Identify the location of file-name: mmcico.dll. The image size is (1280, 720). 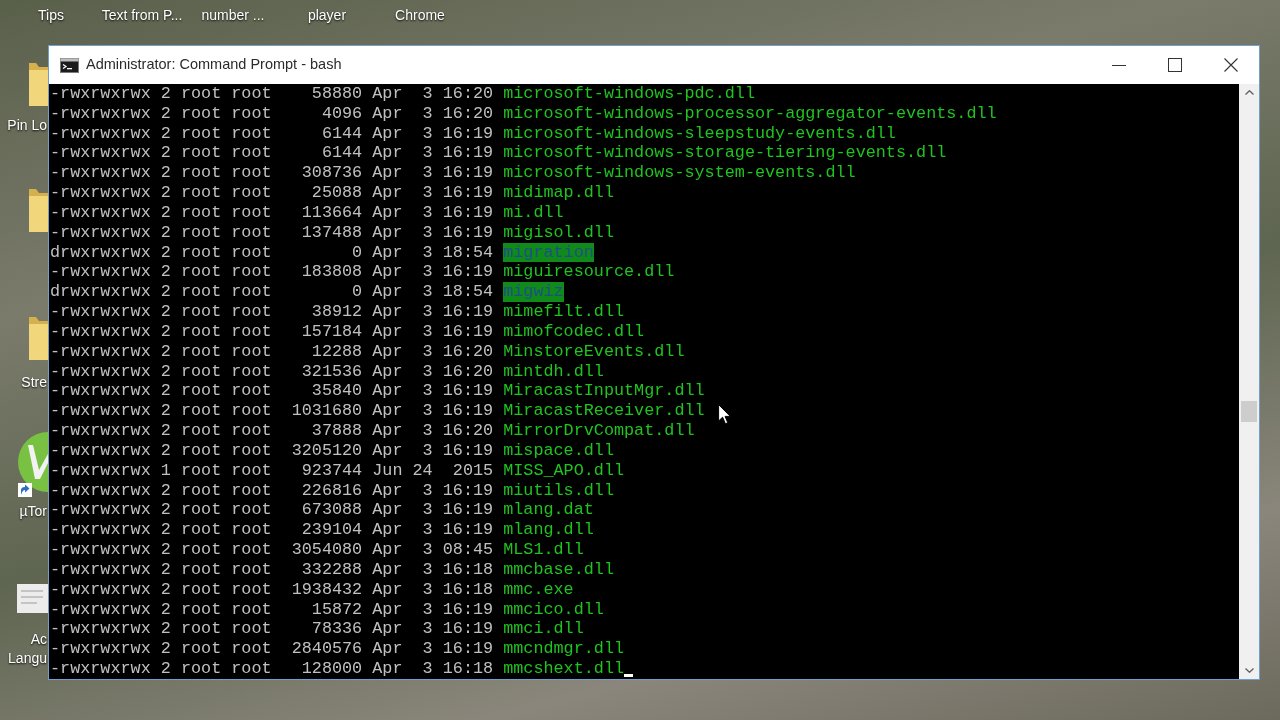
(553, 609).